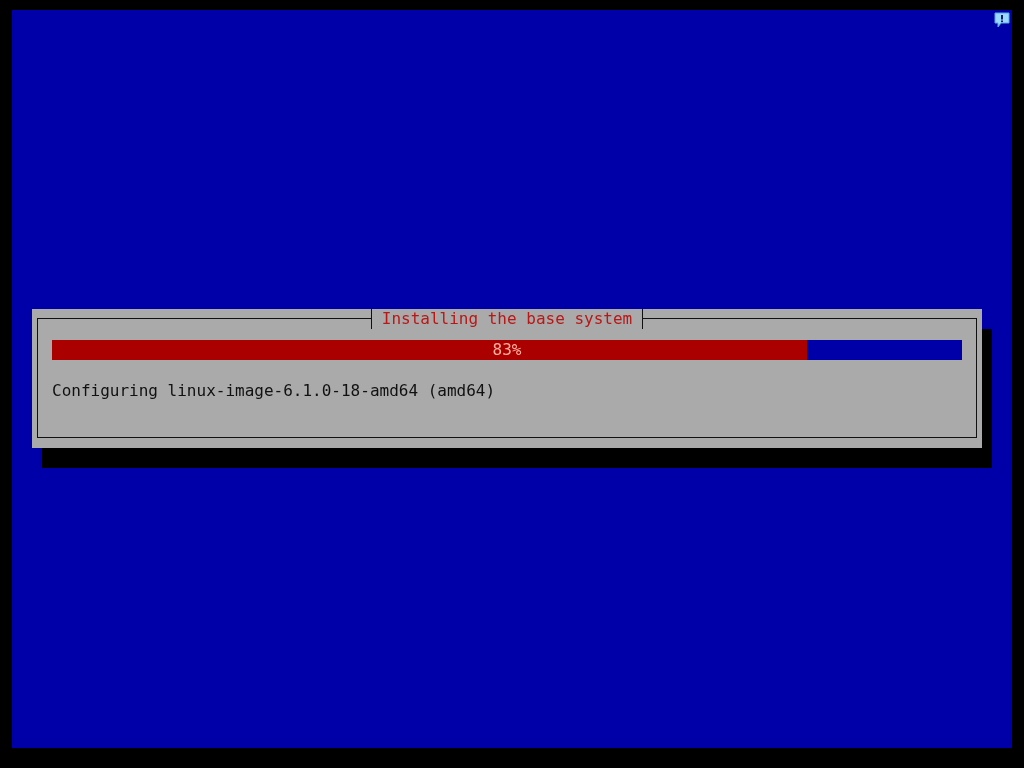 This screenshot has height=768, width=1024. What do you see at coordinates (507, 319) in the screenshot?
I see `dialog-title: Installing the base system` at bounding box center [507, 319].